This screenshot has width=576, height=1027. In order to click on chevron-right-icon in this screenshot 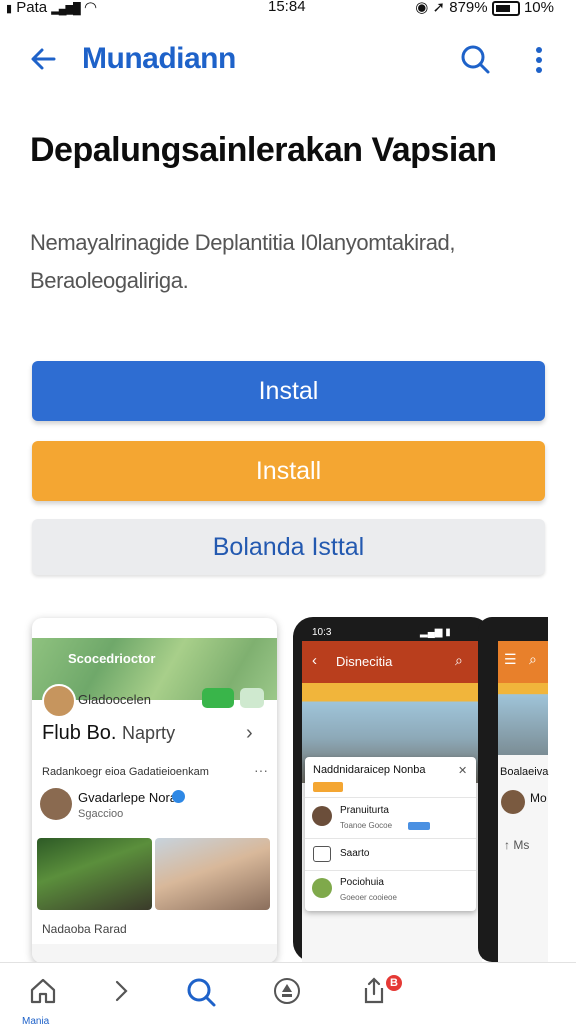, I will do `click(121, 991)`.